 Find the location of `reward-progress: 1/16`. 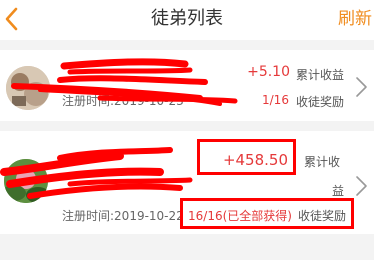

reward-progress: 1/16 is located at coordinates (275, 100).